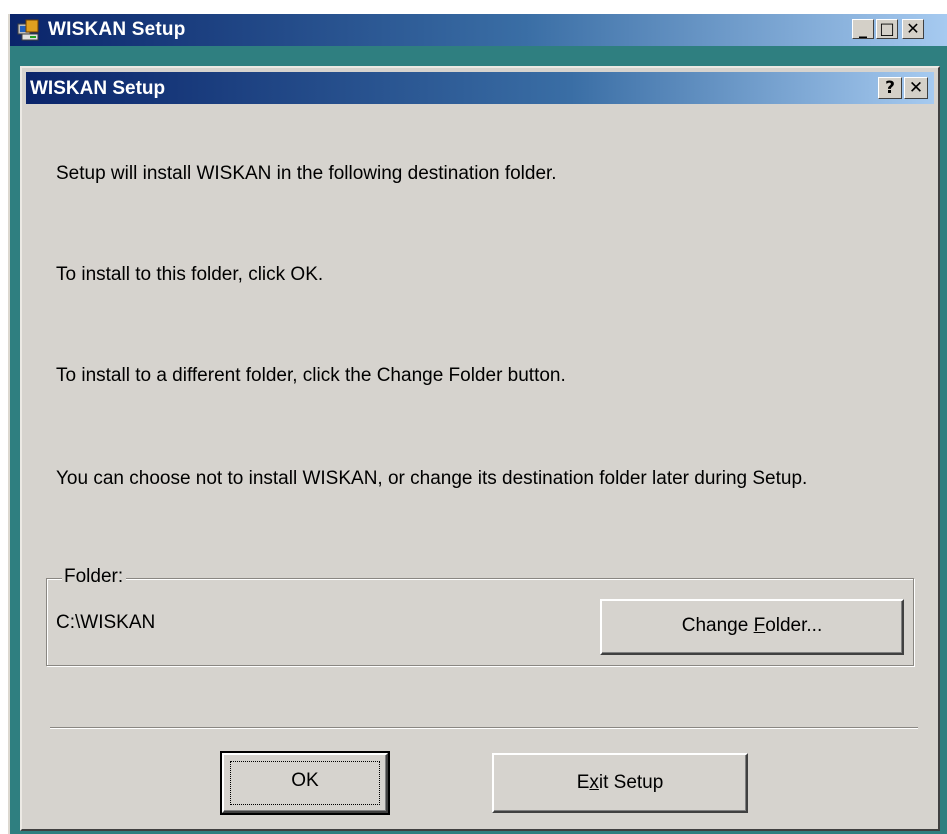 The width and height of the screenshot is (947, 834). Describe the element at coordinates (759, 625) in the screenshot. I see `mnemonic-f: F` at that location.